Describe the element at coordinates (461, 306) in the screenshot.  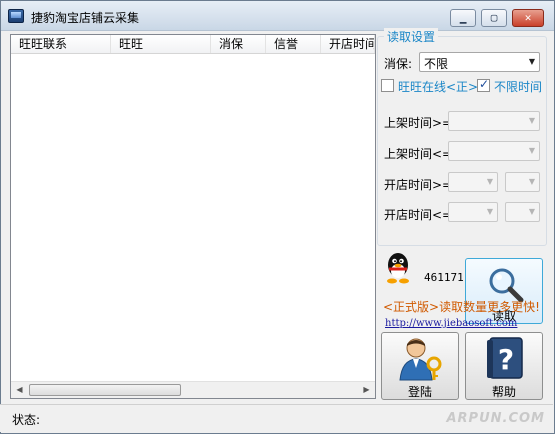
I see `promo-text: <正式版>读取数量更多更快!` at that location.